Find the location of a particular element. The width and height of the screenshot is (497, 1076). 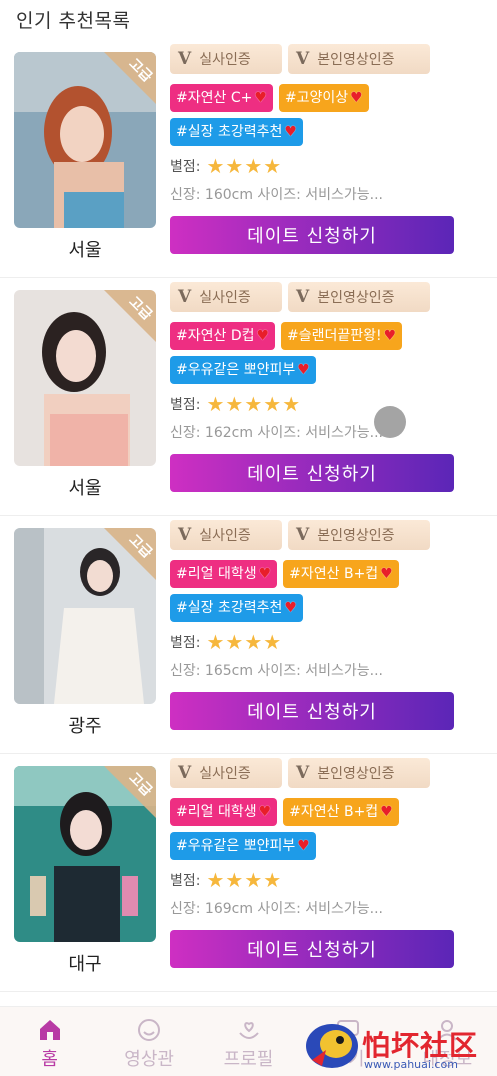

heart-hand-icon is located at coordinates (248, 1030).